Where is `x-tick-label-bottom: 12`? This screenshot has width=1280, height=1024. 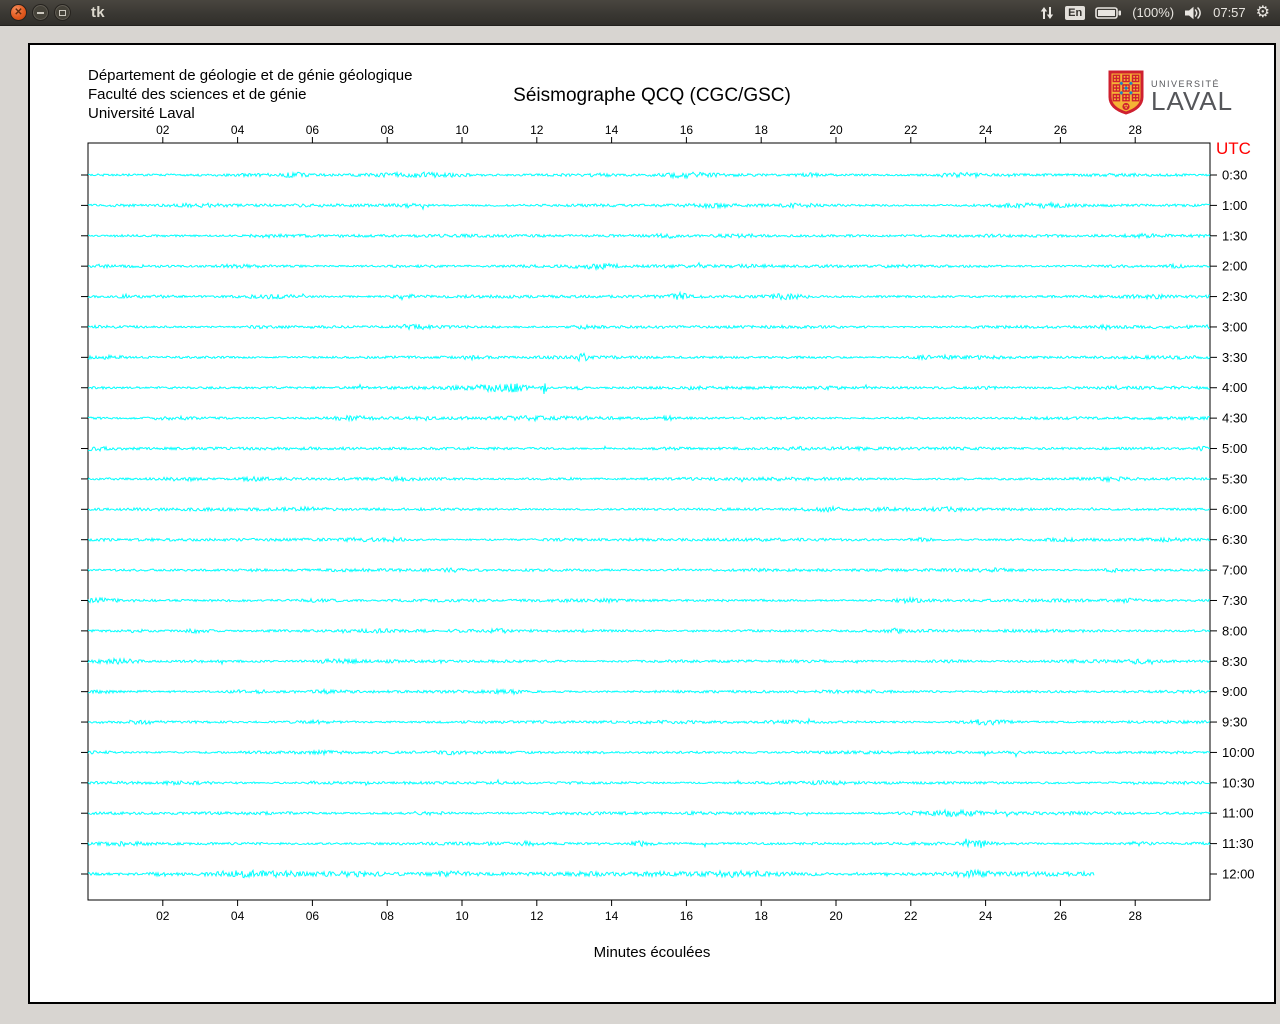
x-tick-label-bottom: 12 is located at coordinates (537, 916).